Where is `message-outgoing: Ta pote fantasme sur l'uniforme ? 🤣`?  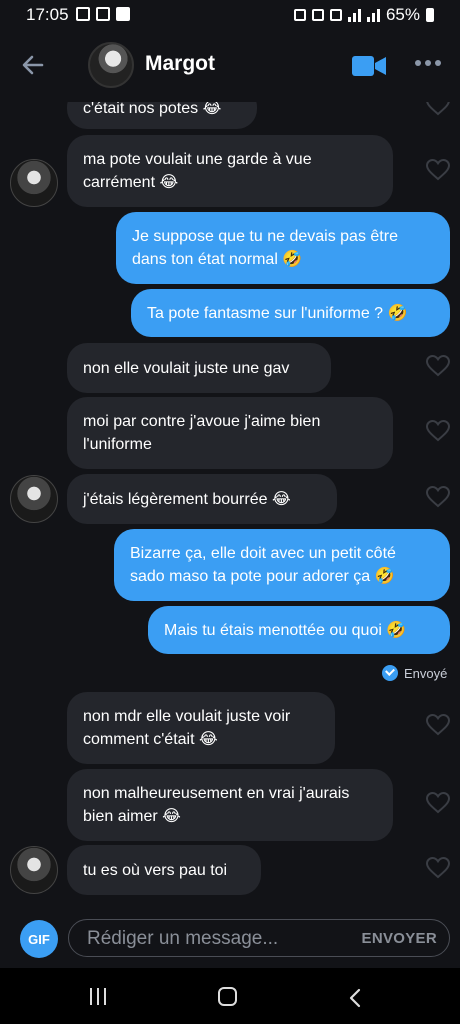
message-outgoing: Ta pote fantasme sur l'uniforme ? 🤣 is located at coordinates (290, 313).